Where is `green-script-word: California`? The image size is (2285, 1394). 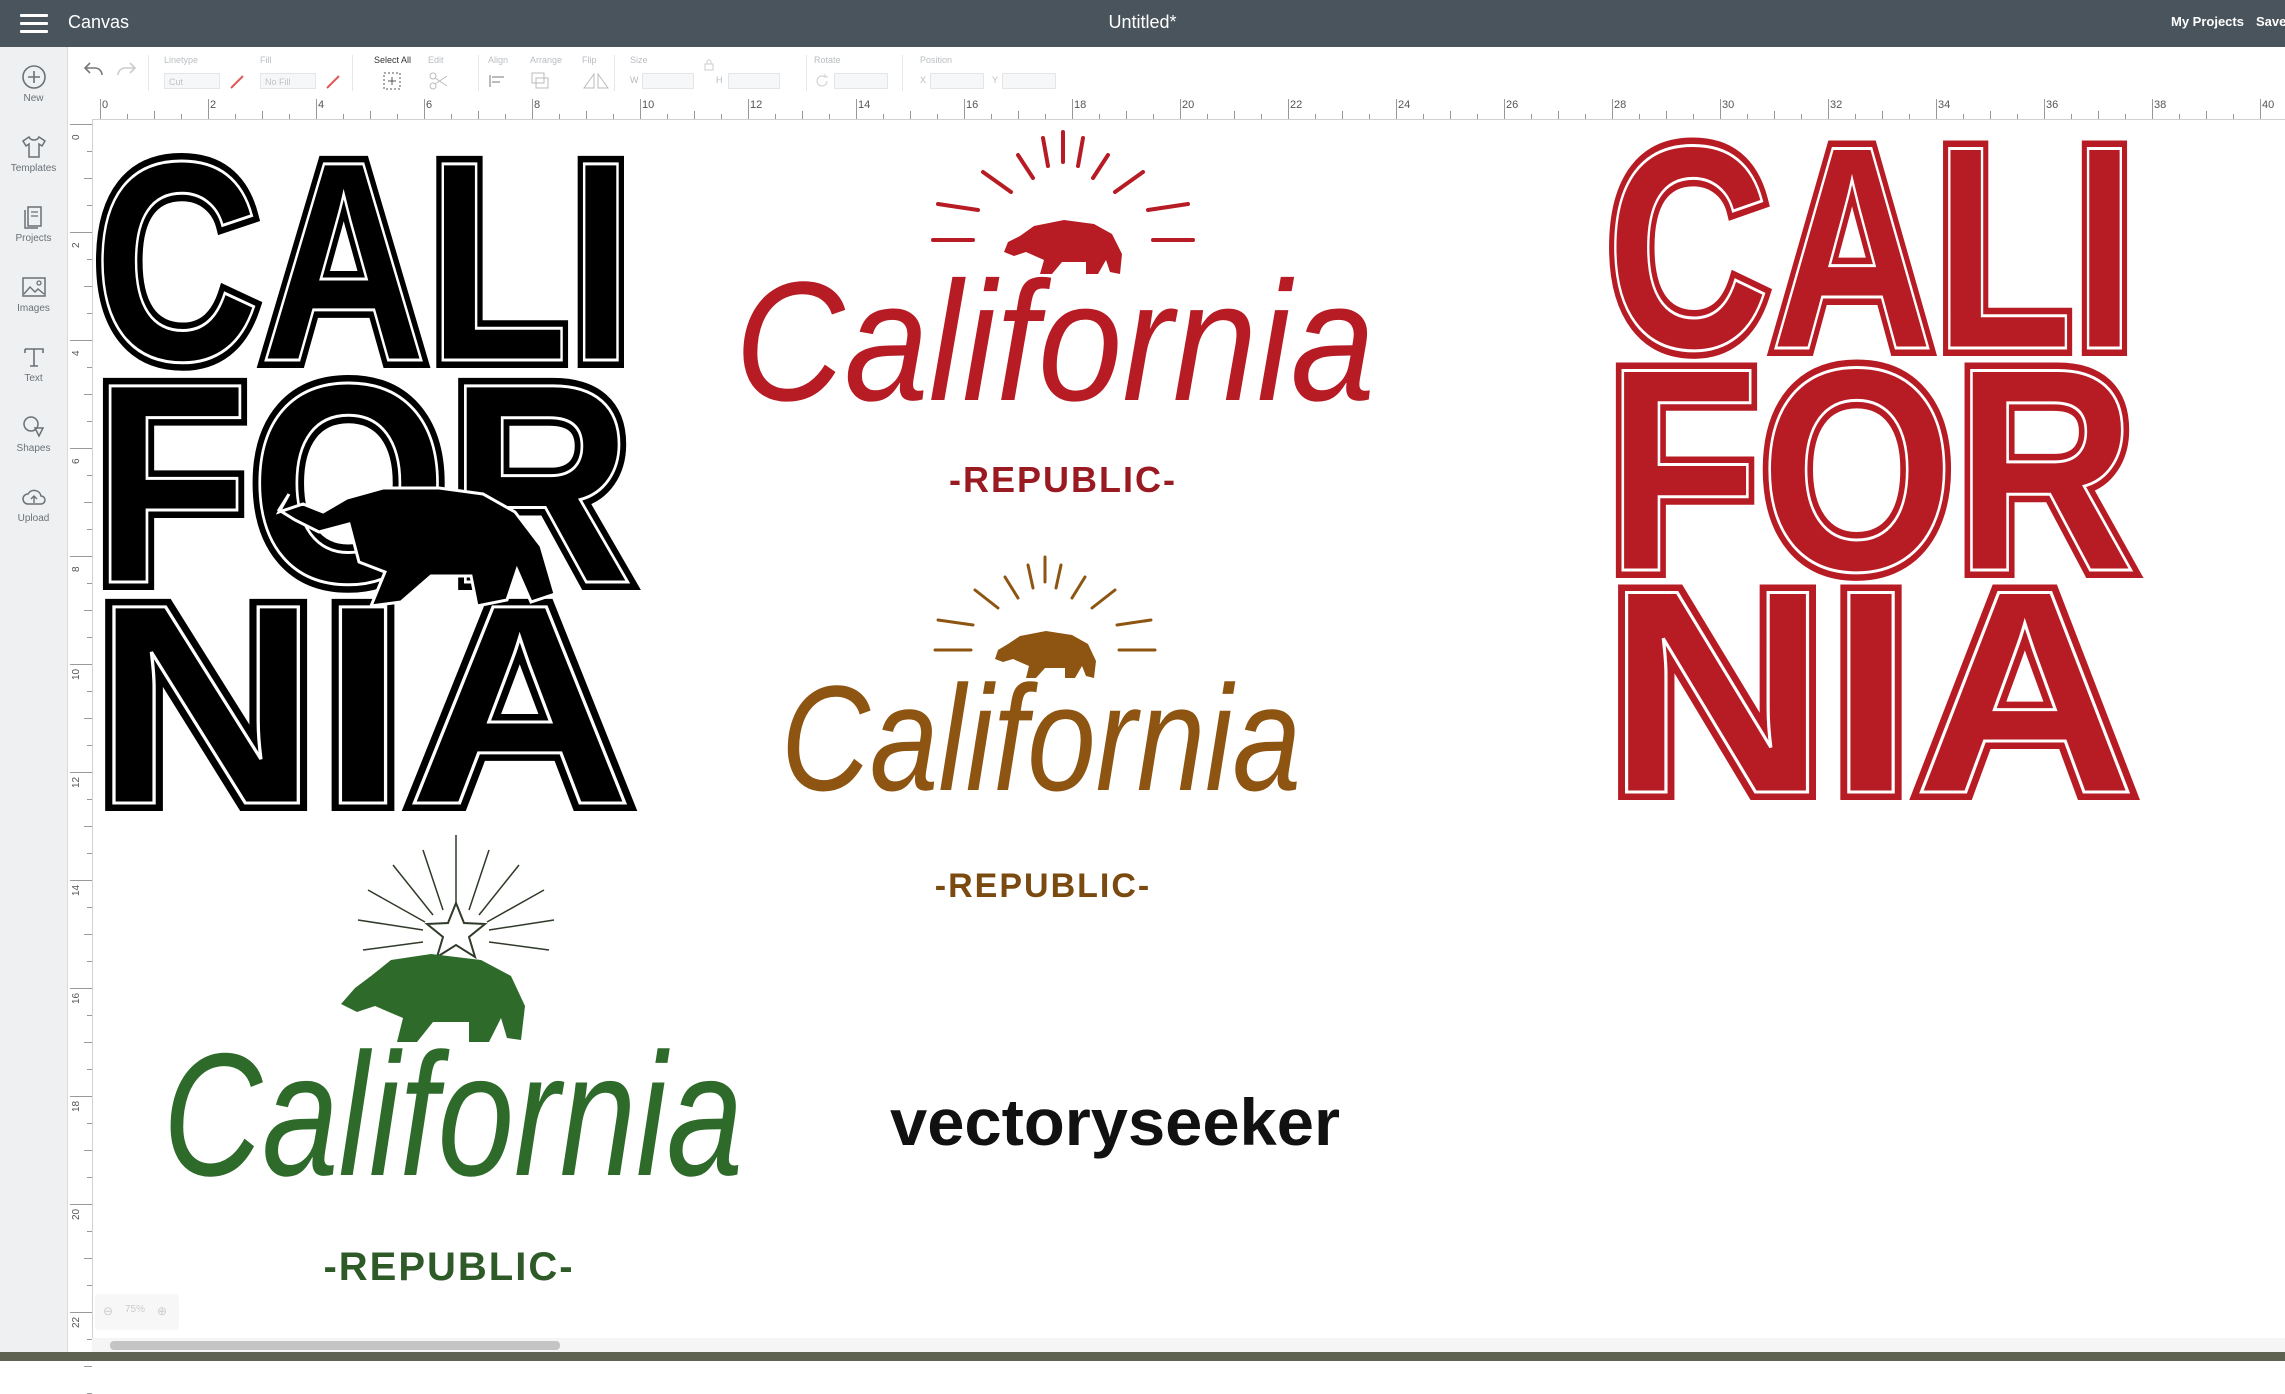 green-script-word: California is located at coordinates (453, 1115).